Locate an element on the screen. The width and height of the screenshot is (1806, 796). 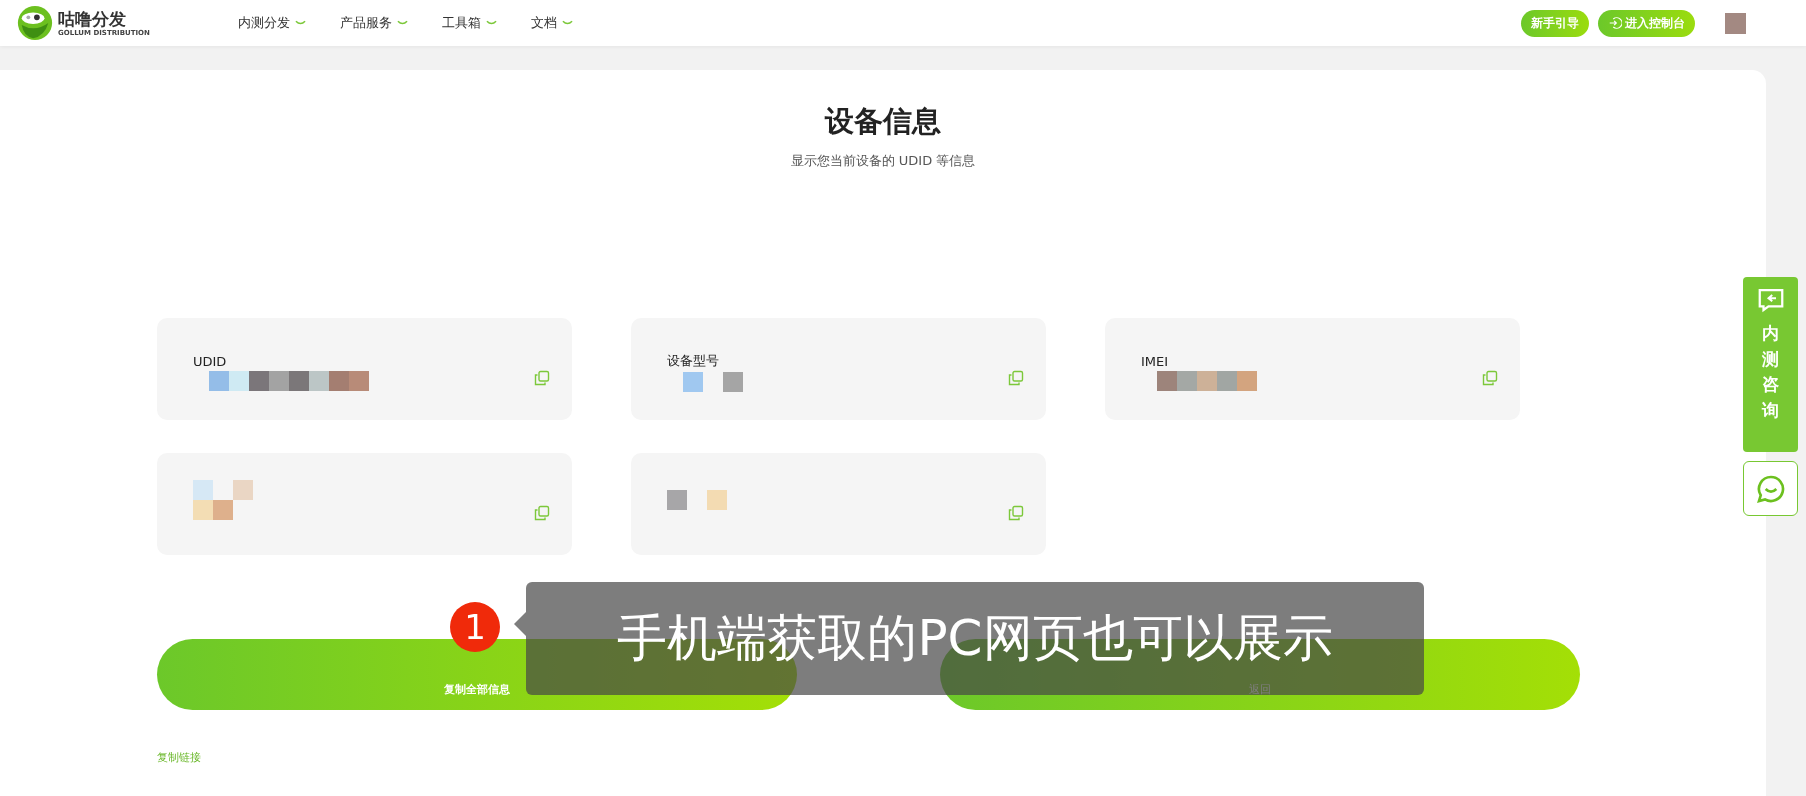
consult-tab: 内测咨询 is located at coordinates (1770, 364).